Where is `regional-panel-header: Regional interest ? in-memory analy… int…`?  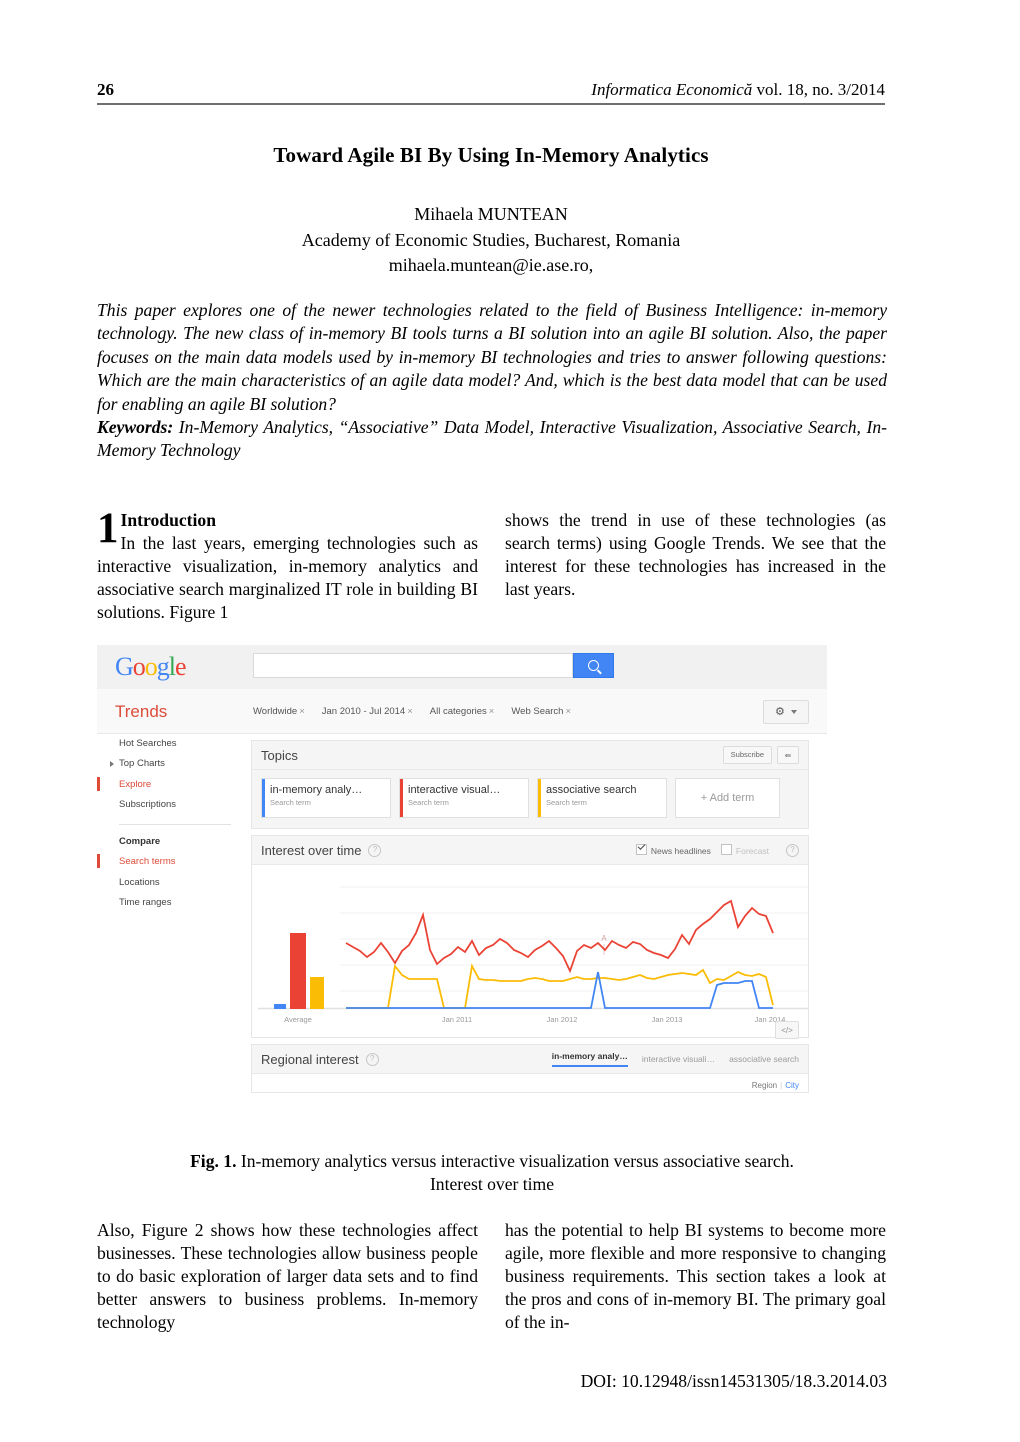 regional-panel-header: Regional interest ? in-memory analy… int… is located at coordinates (530, 1059).